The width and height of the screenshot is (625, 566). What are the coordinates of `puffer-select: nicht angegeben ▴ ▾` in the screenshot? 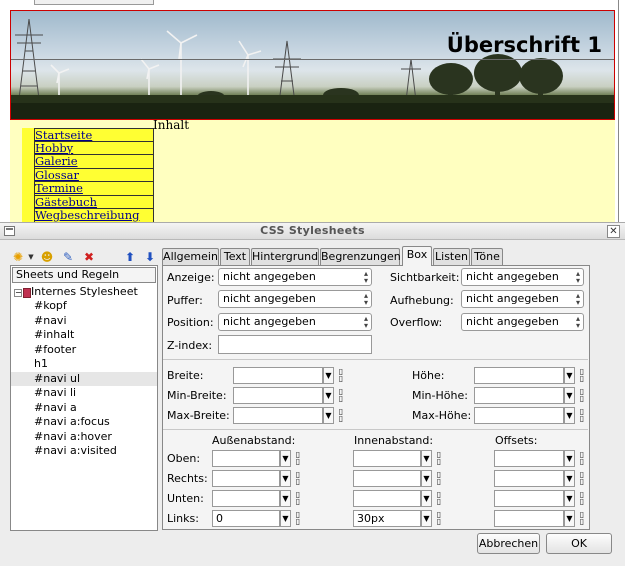 It's located at (295, 299).